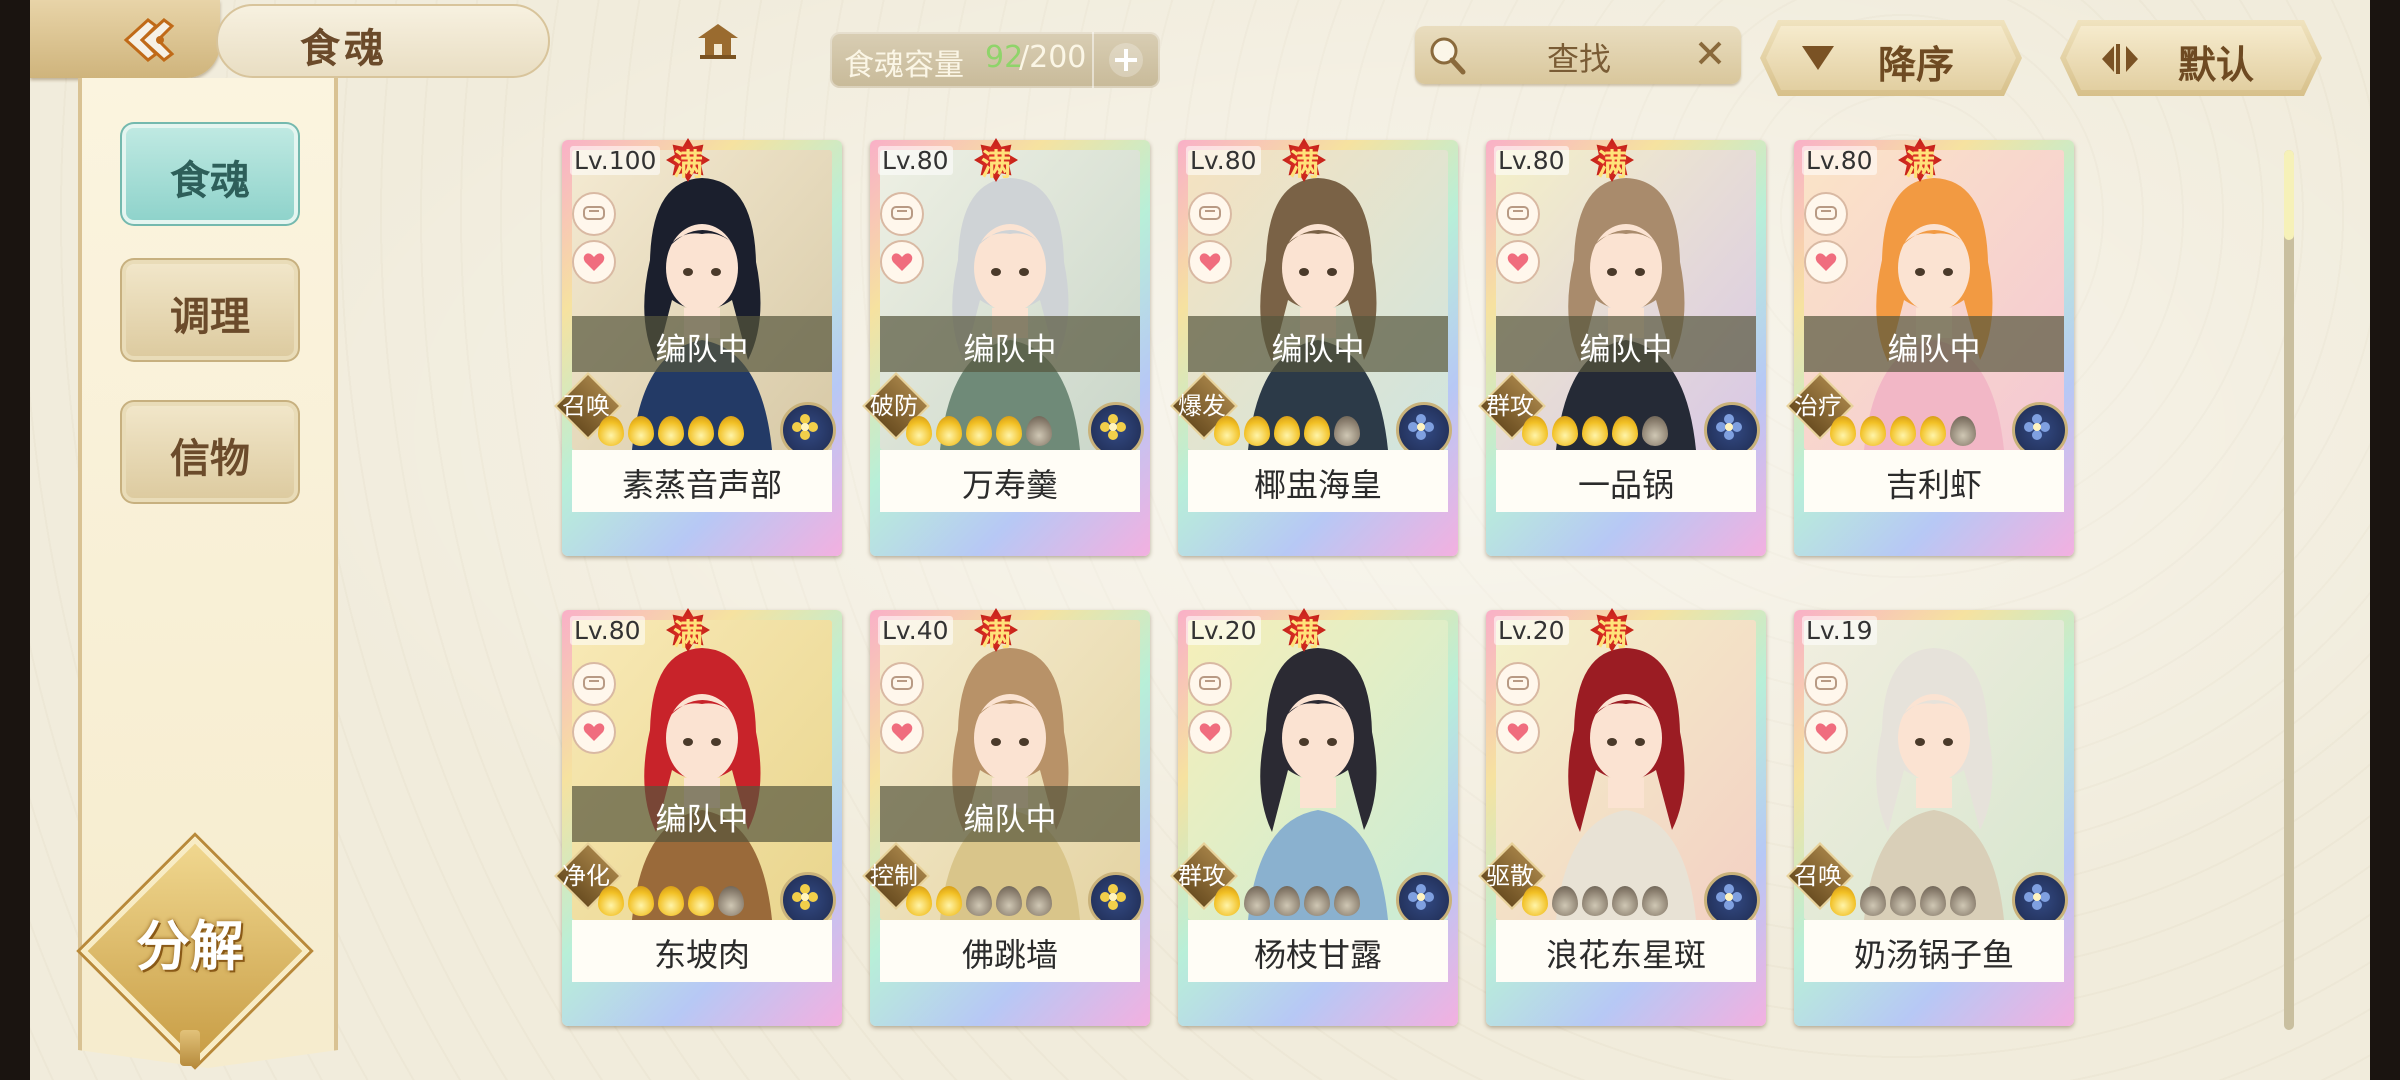 The width and height of the screenshot is (2400, 1080). I want to click on back-arrow-icon, so click(149, 40).